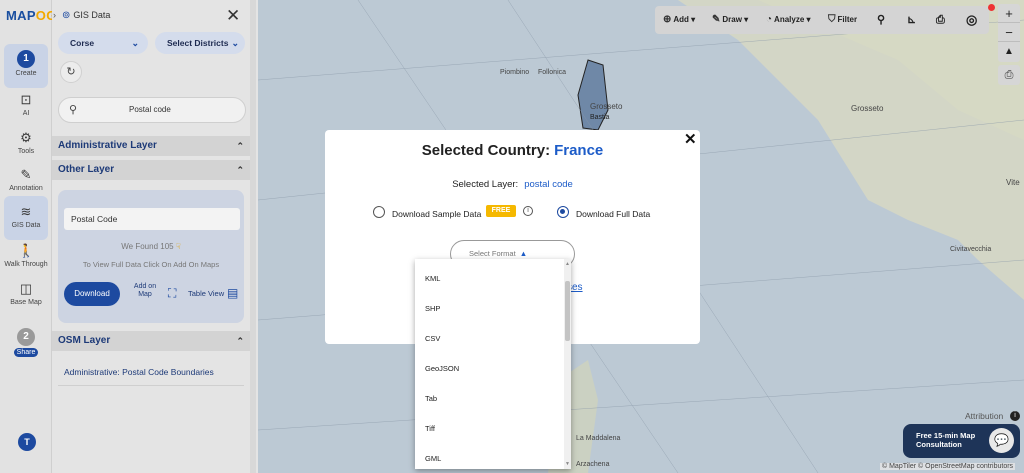 The image size is (1024, 473). What do you see at coordinates (961, 441) in the screenshot?
I see `consultation-banner: Free 15-min Map Consultation 💬` at bounding box center [961, 441].